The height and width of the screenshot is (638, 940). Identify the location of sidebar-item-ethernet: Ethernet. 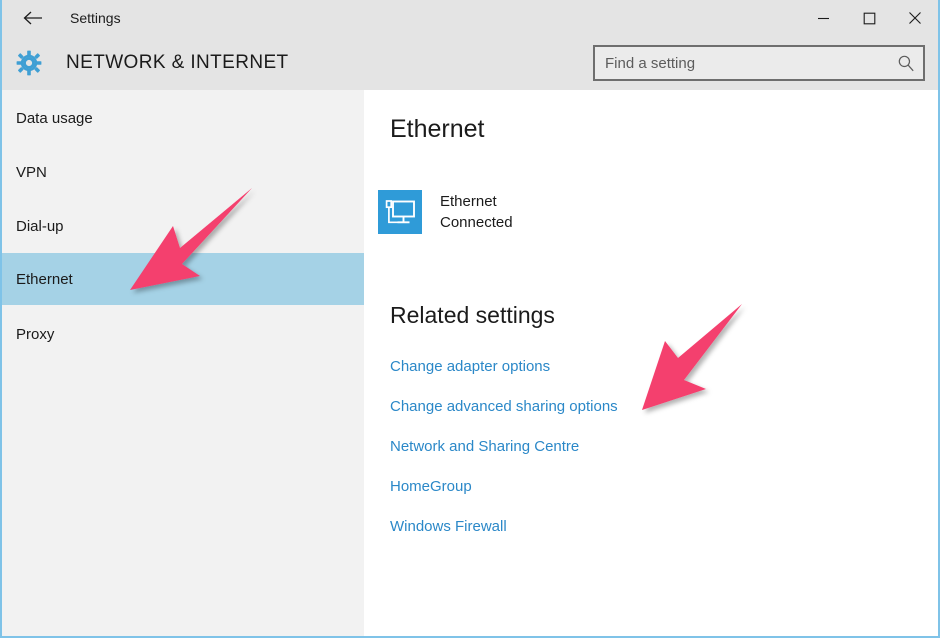
(183, 279).